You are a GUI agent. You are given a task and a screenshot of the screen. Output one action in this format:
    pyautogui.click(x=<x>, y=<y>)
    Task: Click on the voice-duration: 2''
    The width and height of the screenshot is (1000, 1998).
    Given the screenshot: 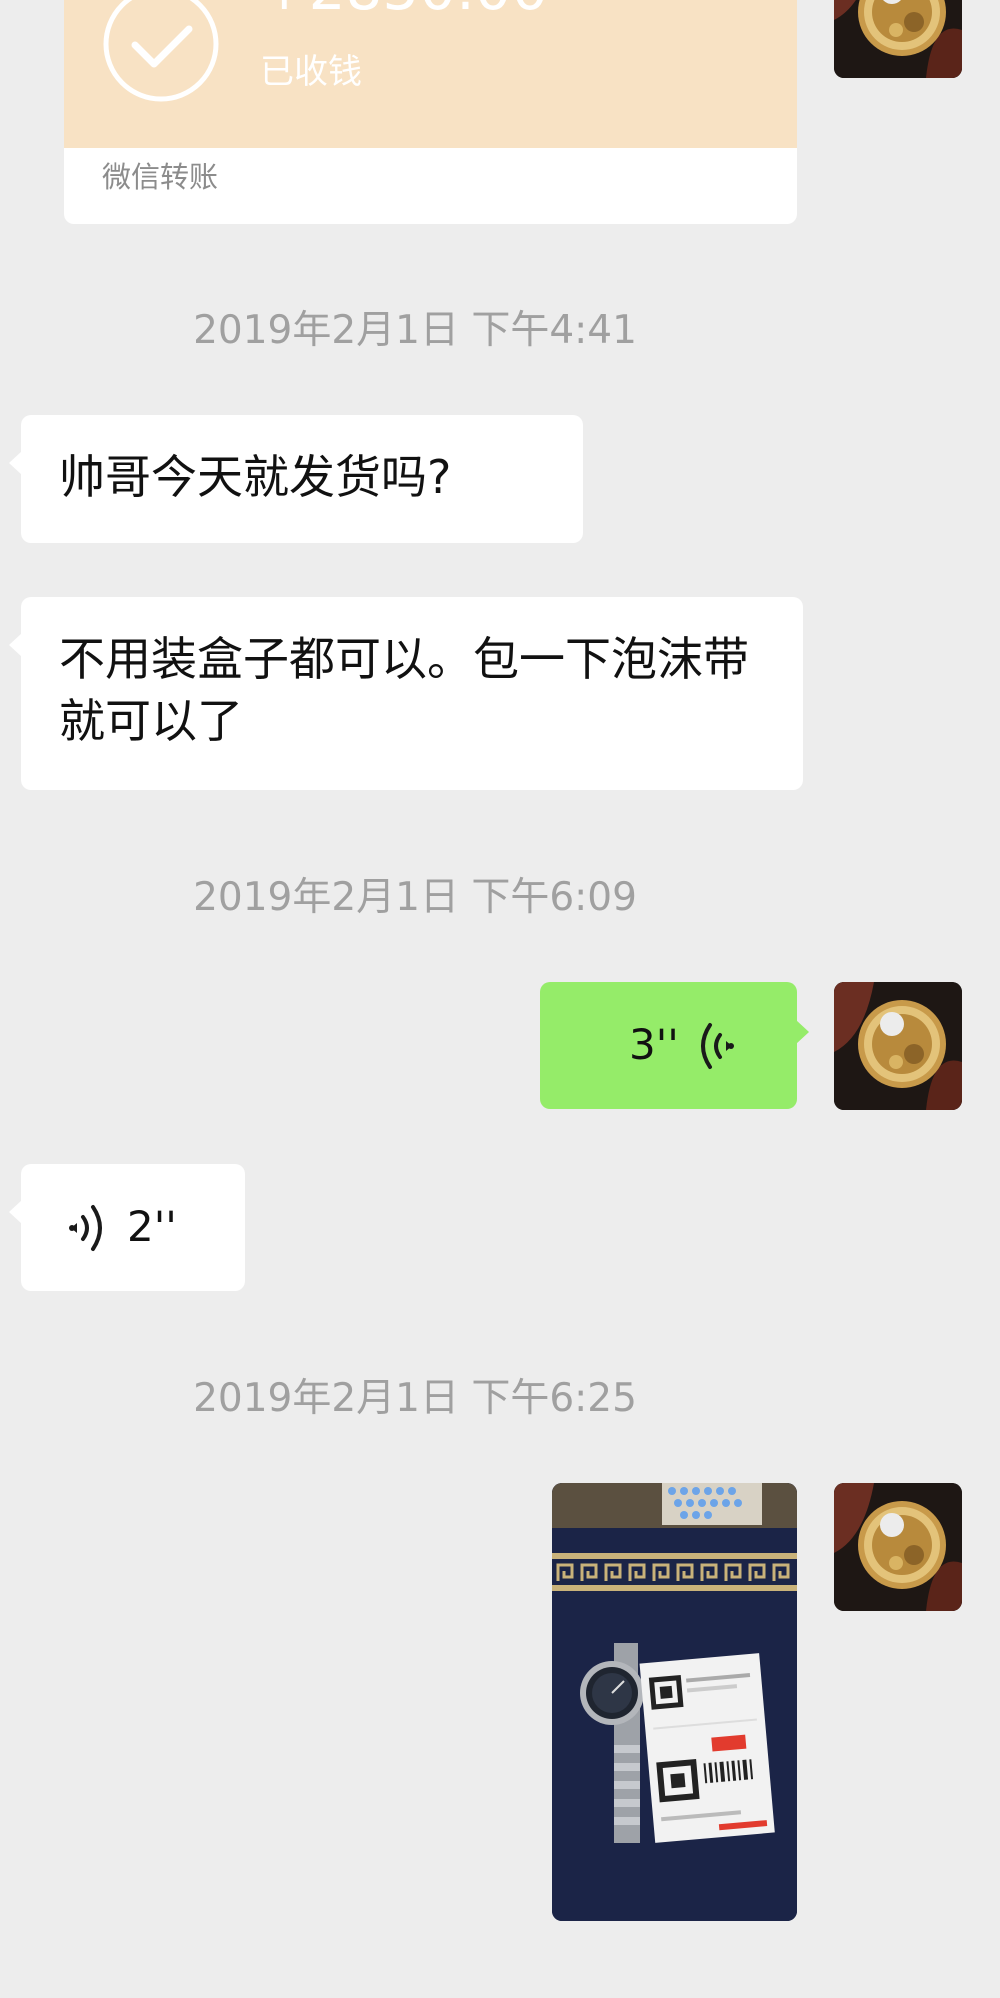 What is the action you would take?
    pyautogui.click(x=152, y=1226)
    